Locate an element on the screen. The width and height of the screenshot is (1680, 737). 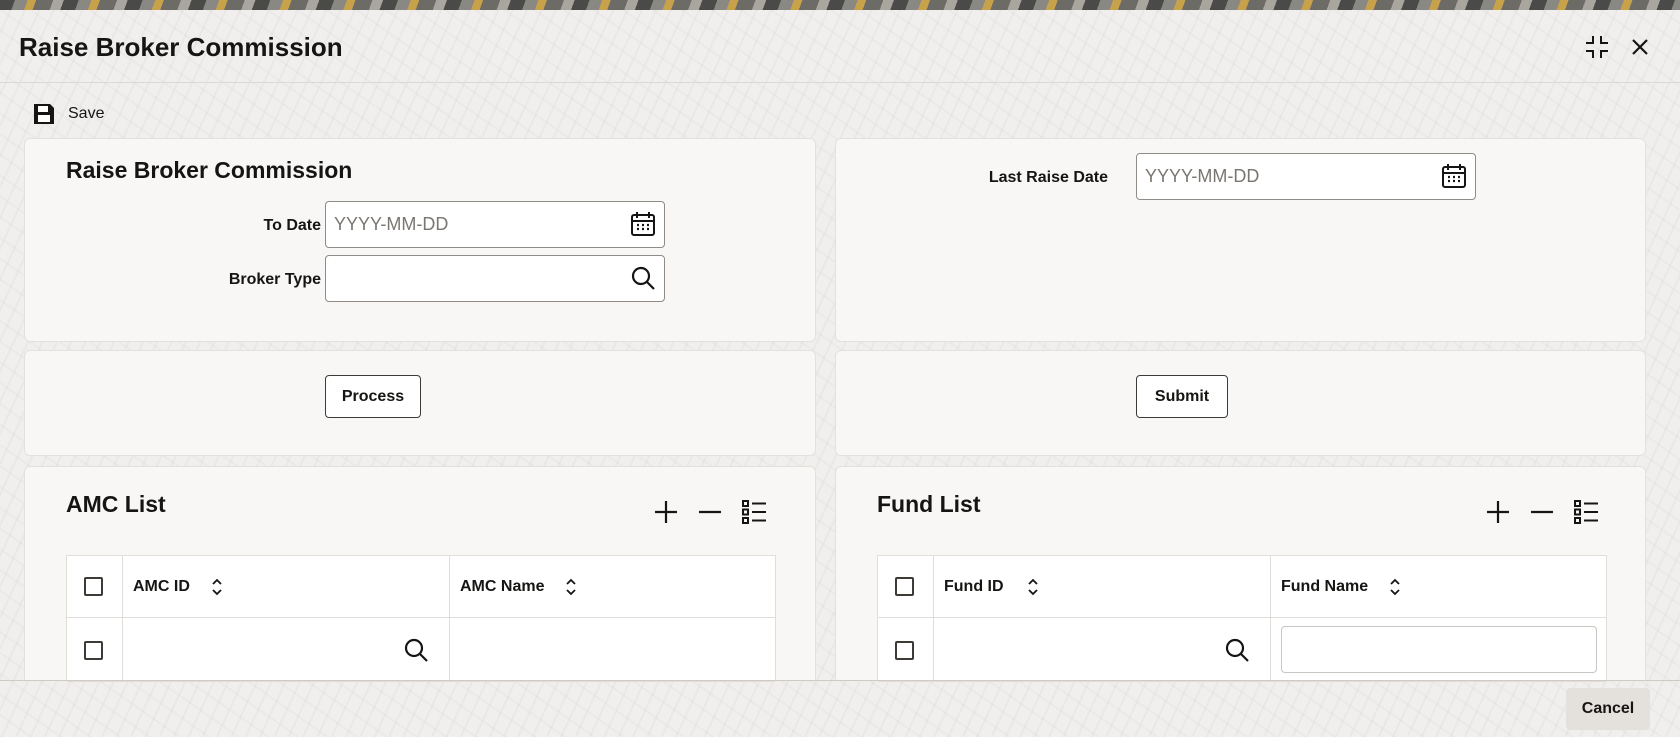
close-icon is located at coordinates (1640, 47).